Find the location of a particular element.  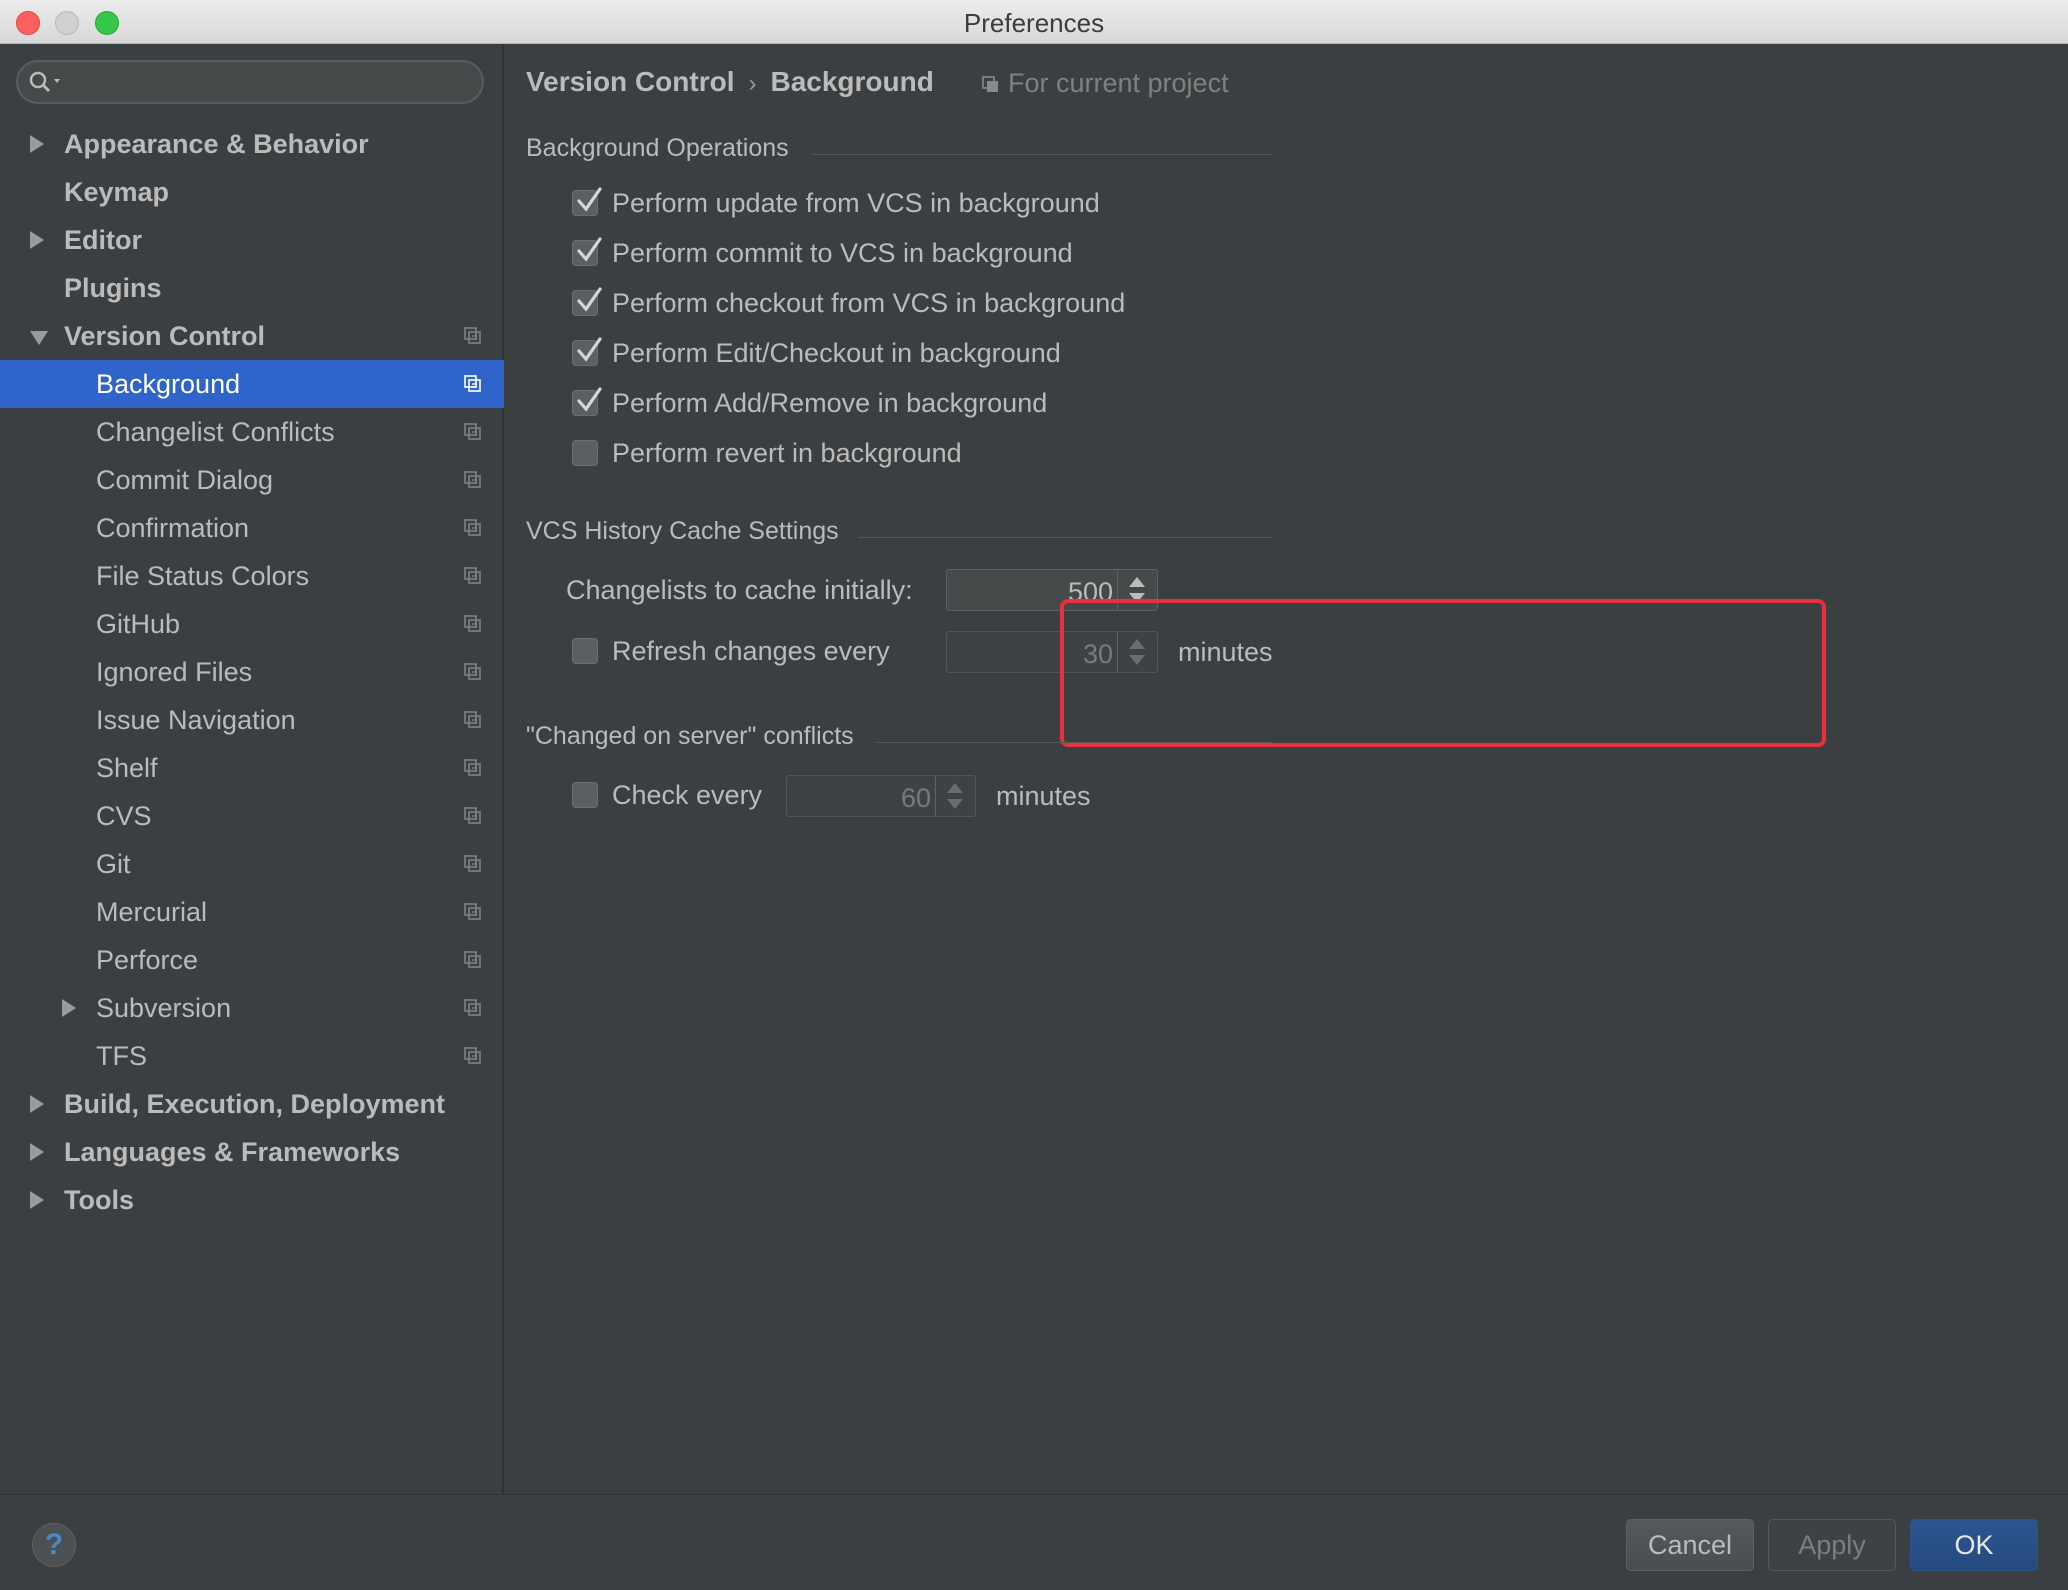

background-option-checkbox: Perform update from VCS in background is located at coordinates (922, 202).